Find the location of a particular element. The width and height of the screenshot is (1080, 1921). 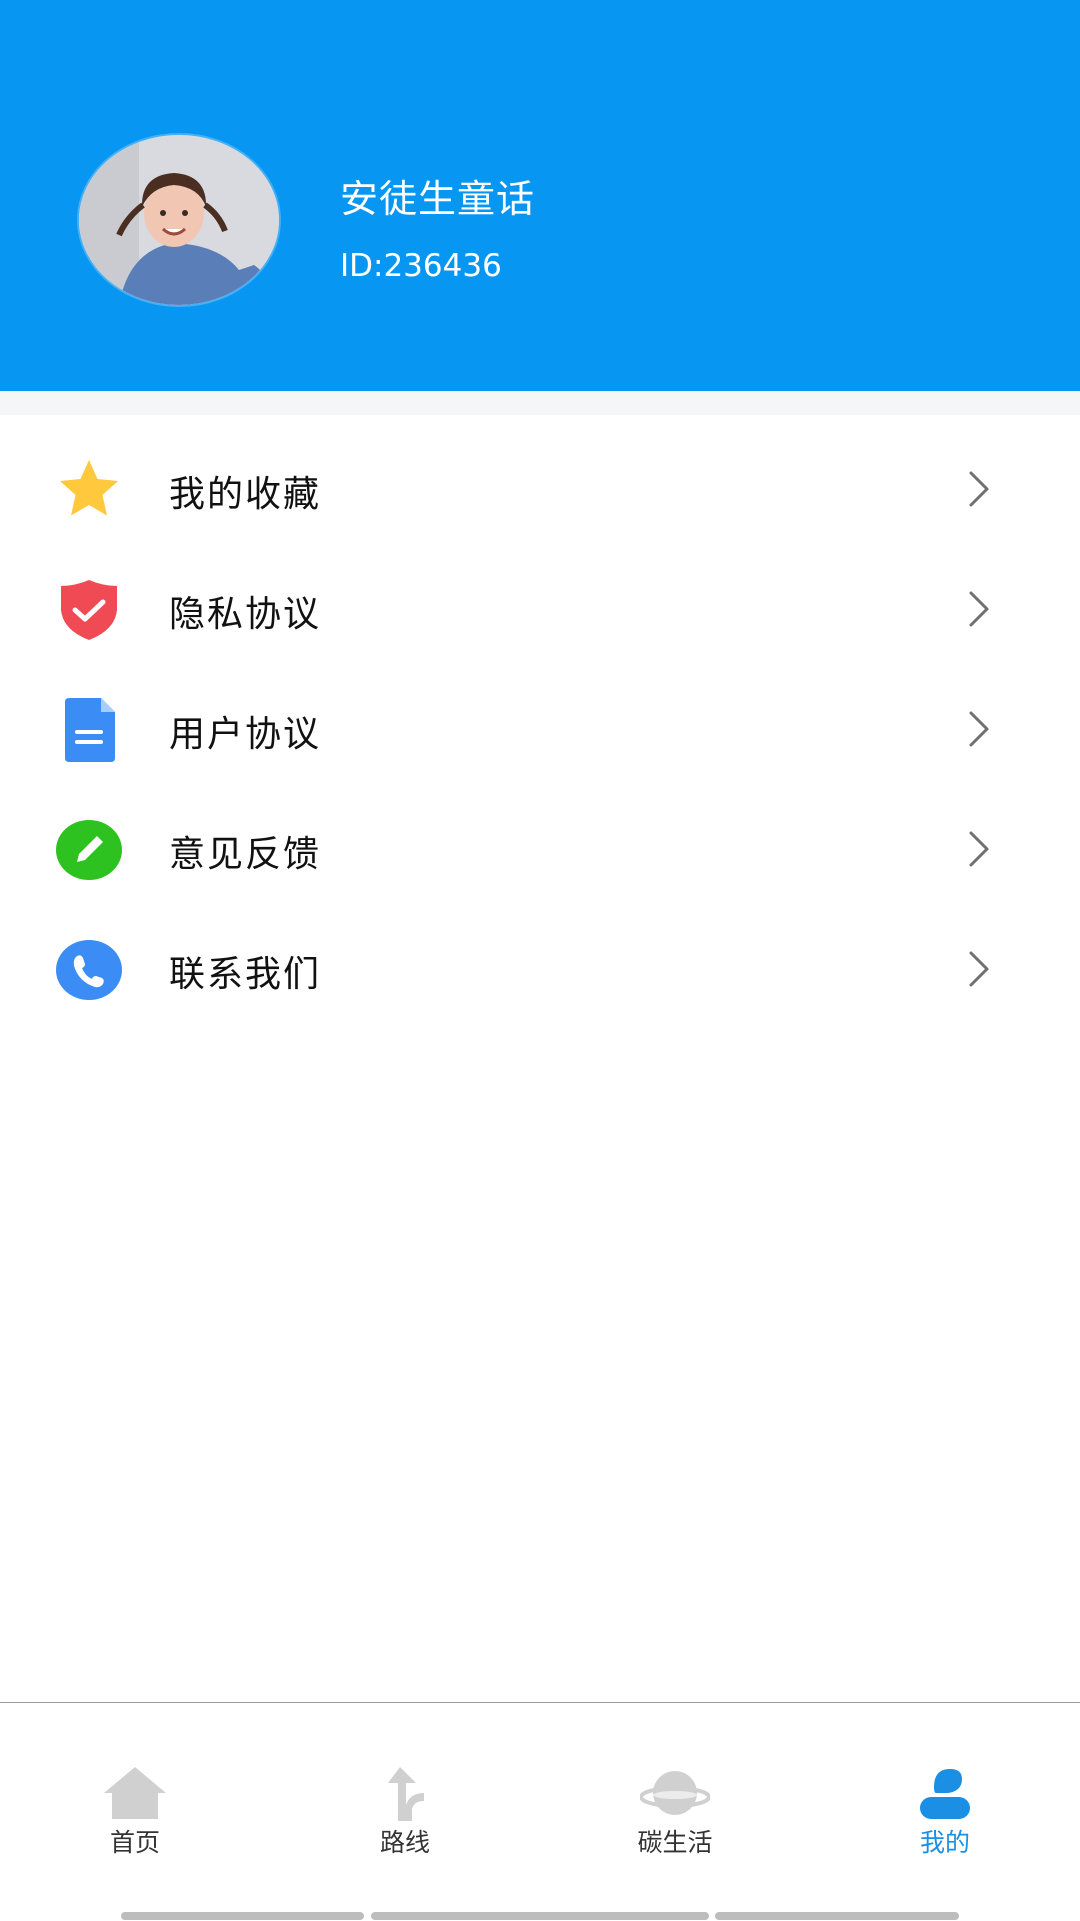

star-icon is located at coordinates (89, 490).